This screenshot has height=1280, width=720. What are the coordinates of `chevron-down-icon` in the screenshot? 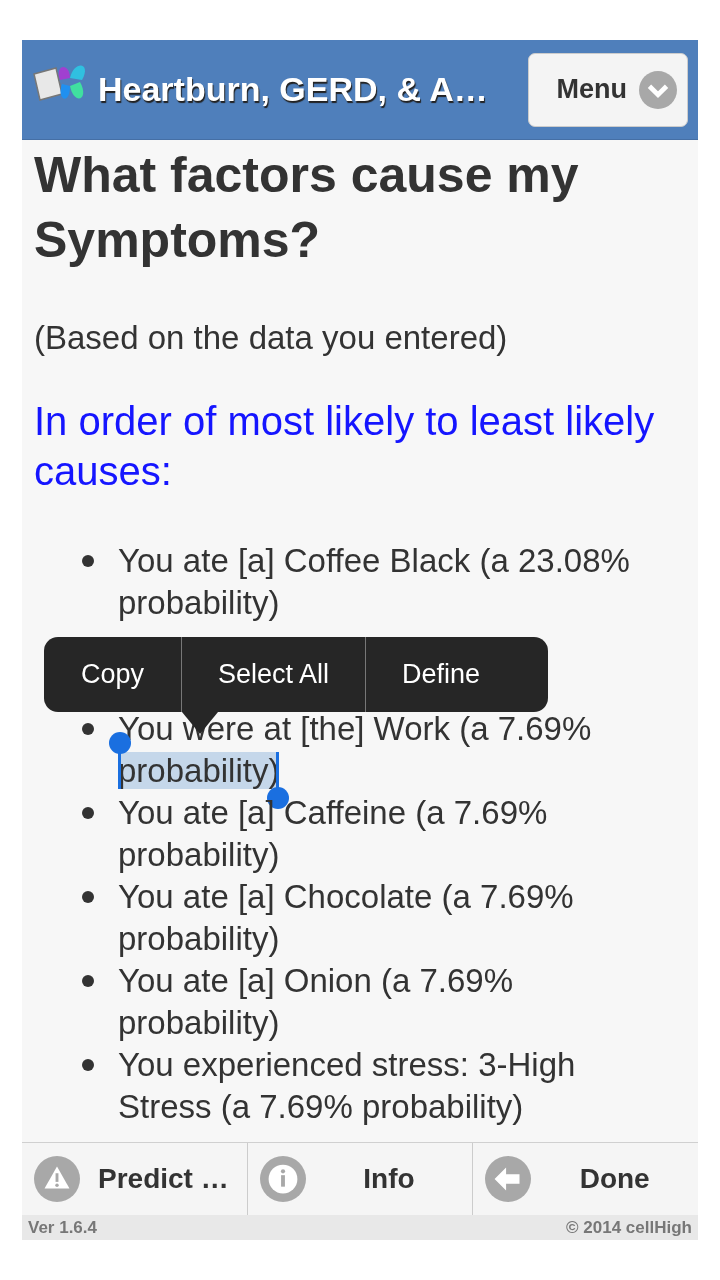 It's located at (658, 89).